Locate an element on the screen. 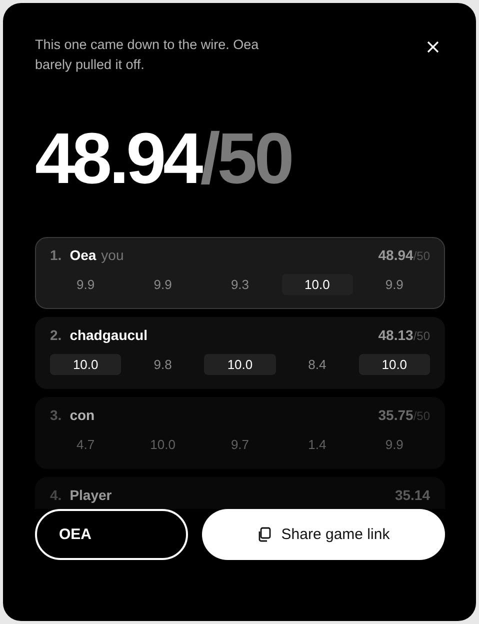 The height and width of the screenshot is (624, 479). player-name: chadgaucul is located at coordinates (109, 335).